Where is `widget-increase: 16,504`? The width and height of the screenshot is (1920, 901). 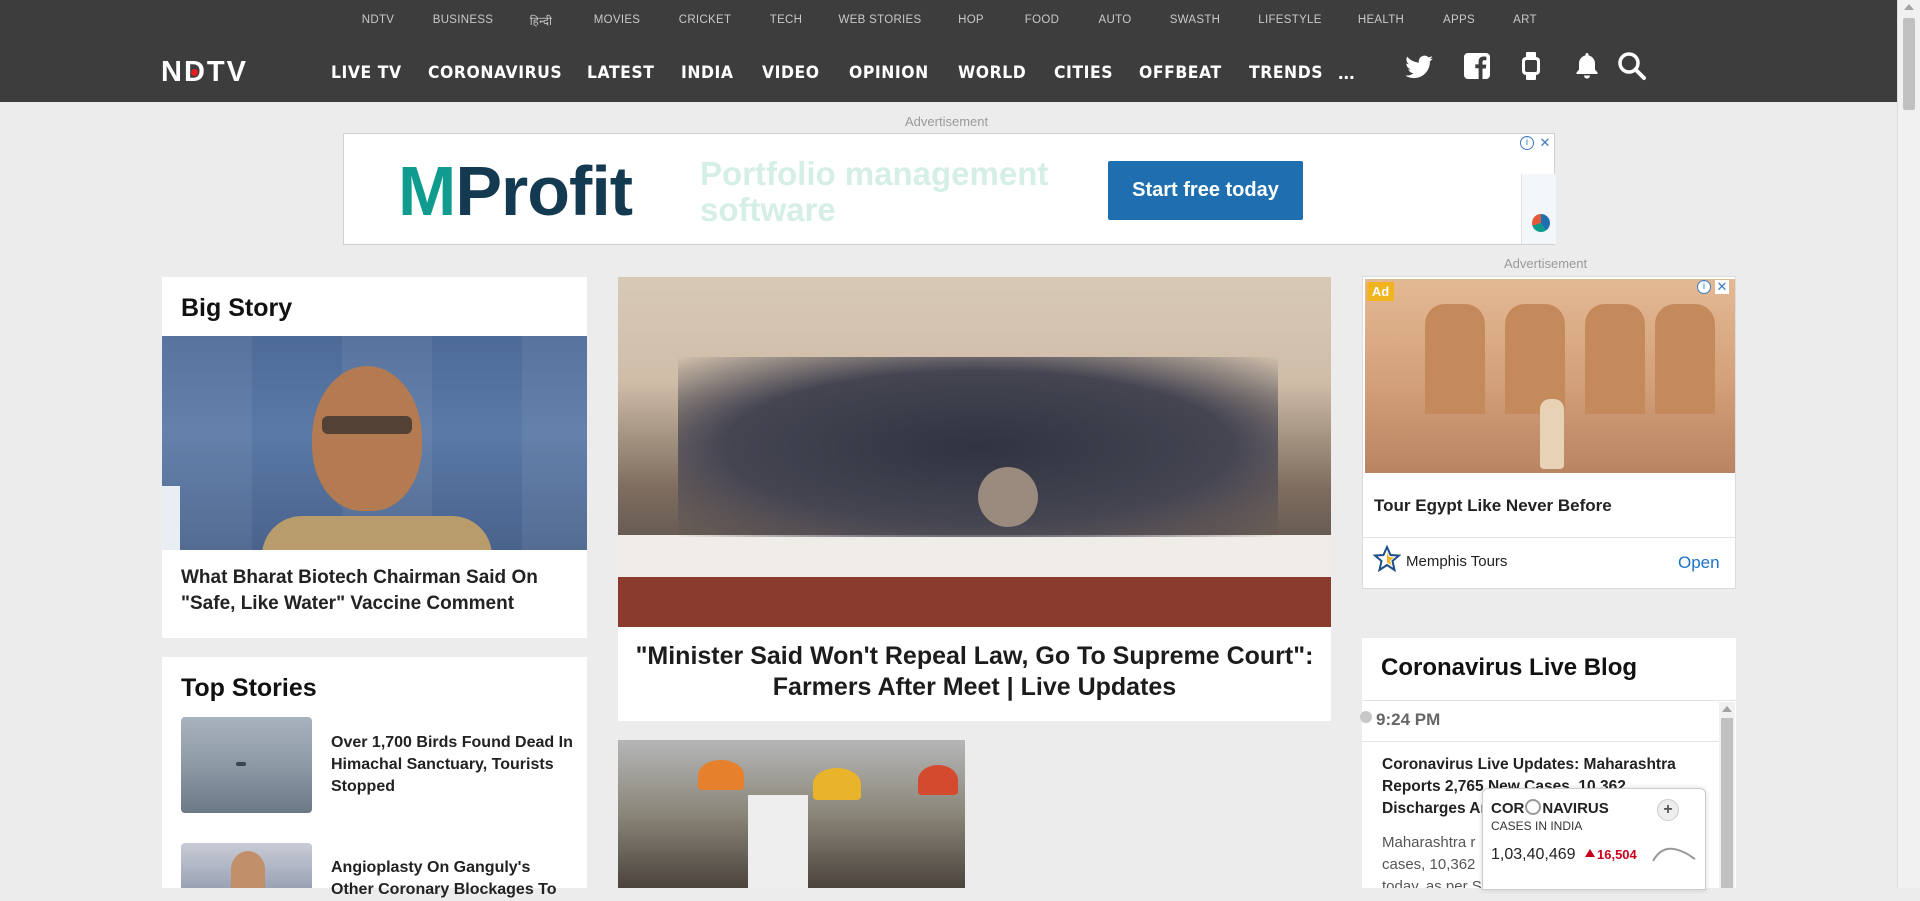
widget-increase: 16,504 is located at coordinates (1617, 854).